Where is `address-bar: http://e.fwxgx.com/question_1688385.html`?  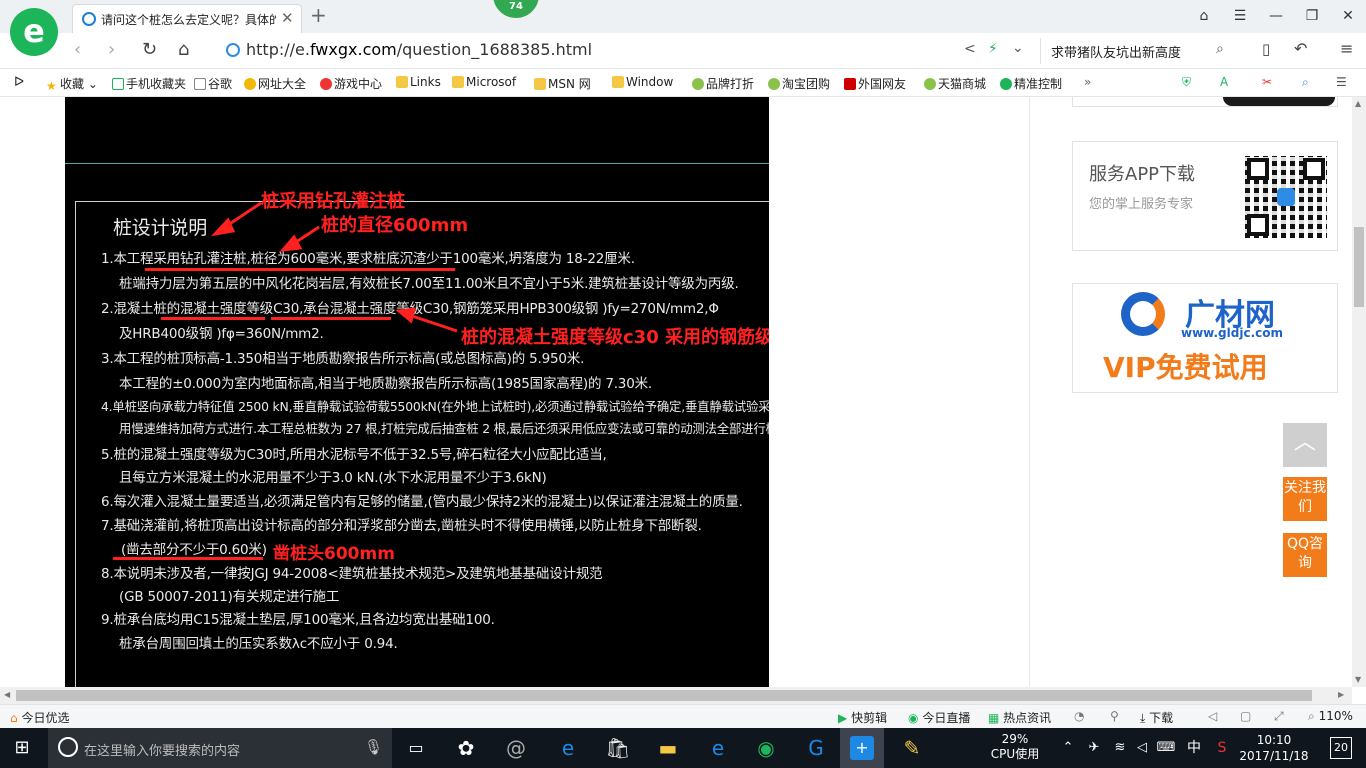 address-bar: http://e.fwxgx.com/question_1688385.html is located at coordinates (592, 51).